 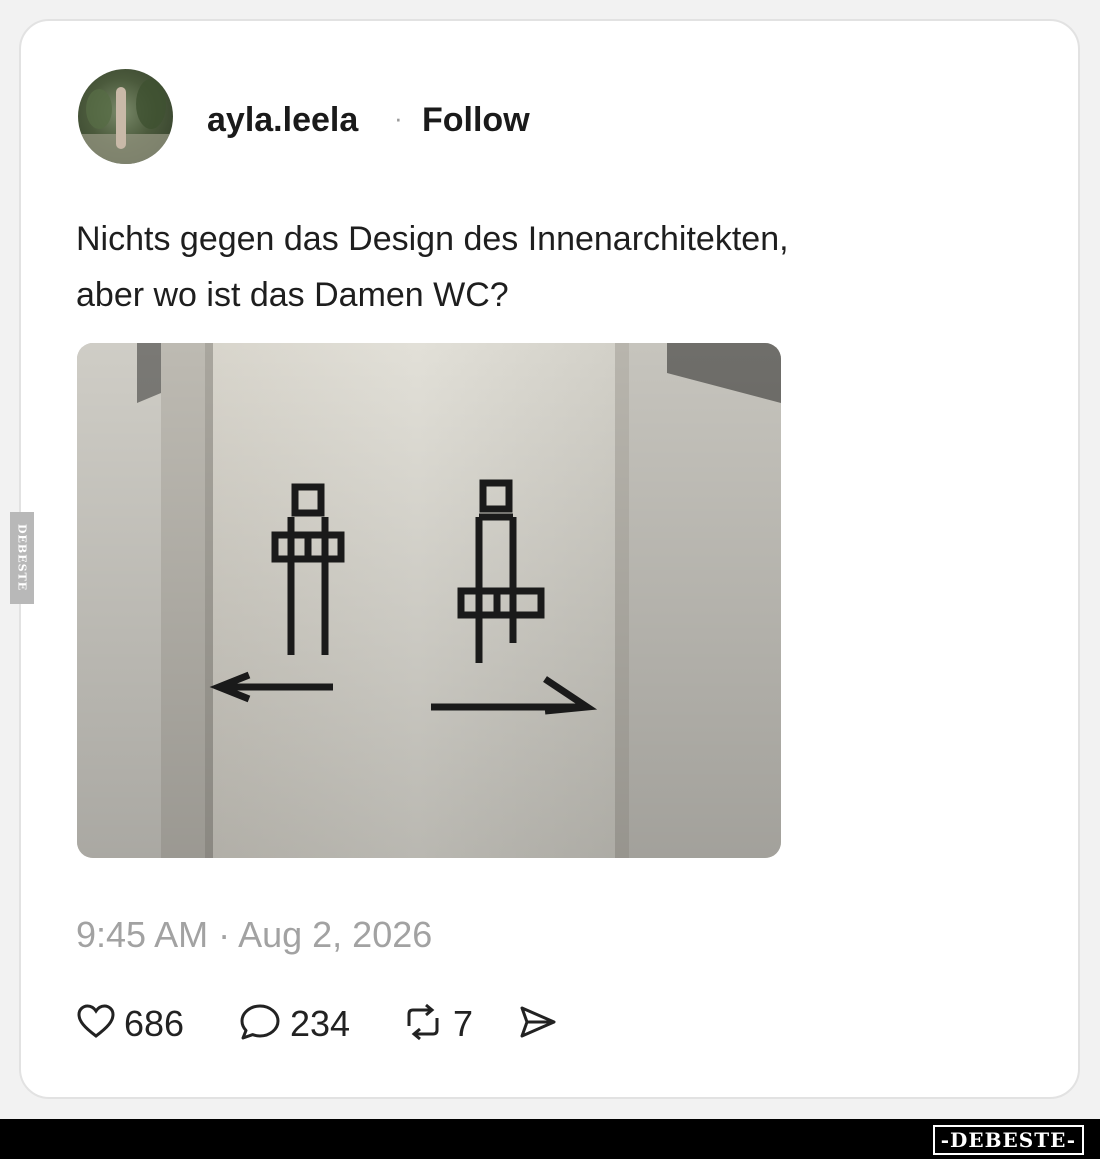 What do you see at coordinates (320, 1023) in the screenshot?
I see `reply-count: 234` at bounding box center [320, 1023].